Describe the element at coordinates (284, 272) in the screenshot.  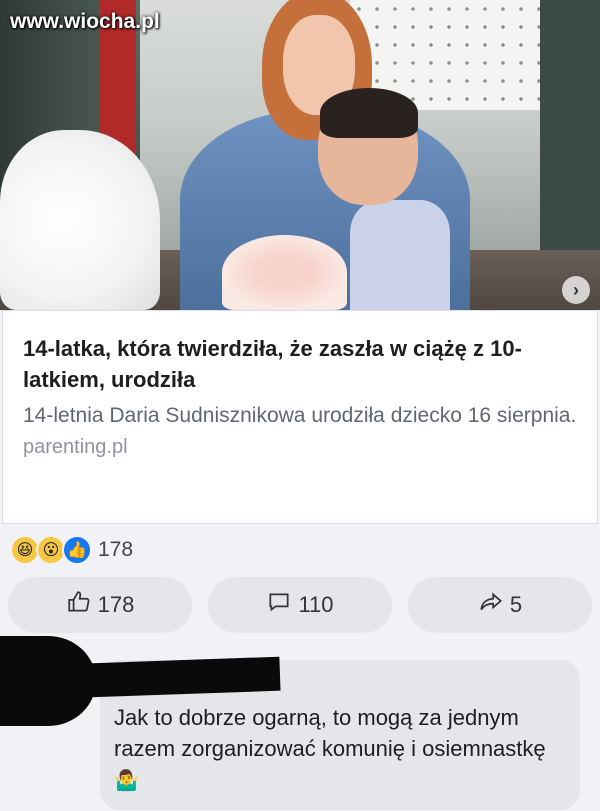
I see `photo-bouquet` at that location.